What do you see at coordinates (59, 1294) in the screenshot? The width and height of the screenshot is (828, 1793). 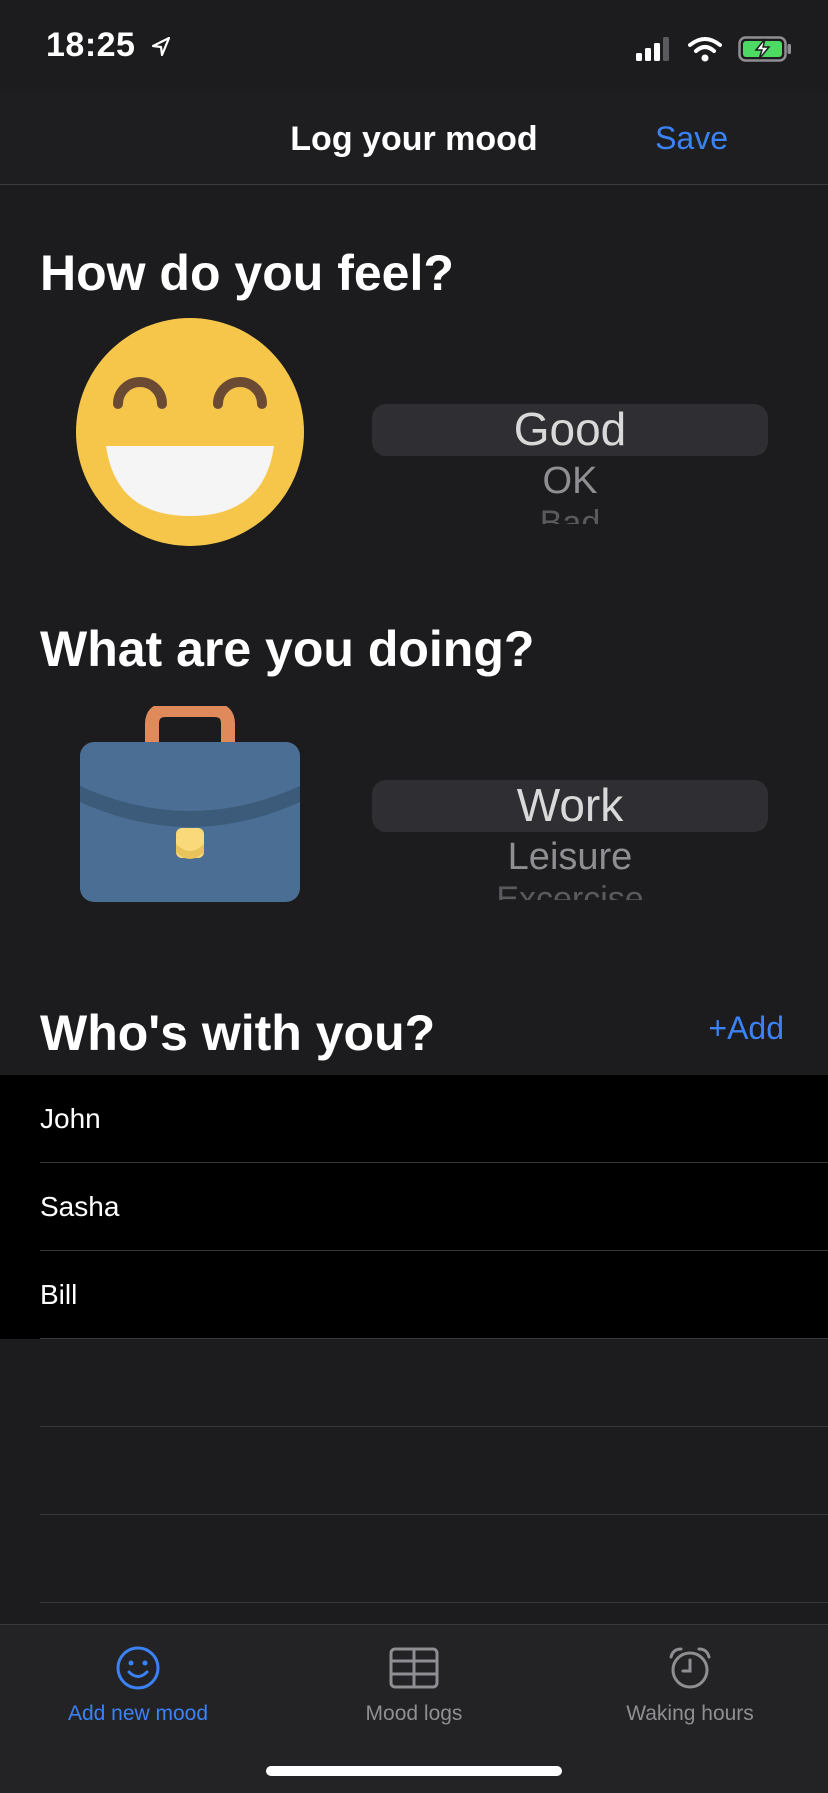 I see `person-name: Bill` at bounding box center [59, 1294].